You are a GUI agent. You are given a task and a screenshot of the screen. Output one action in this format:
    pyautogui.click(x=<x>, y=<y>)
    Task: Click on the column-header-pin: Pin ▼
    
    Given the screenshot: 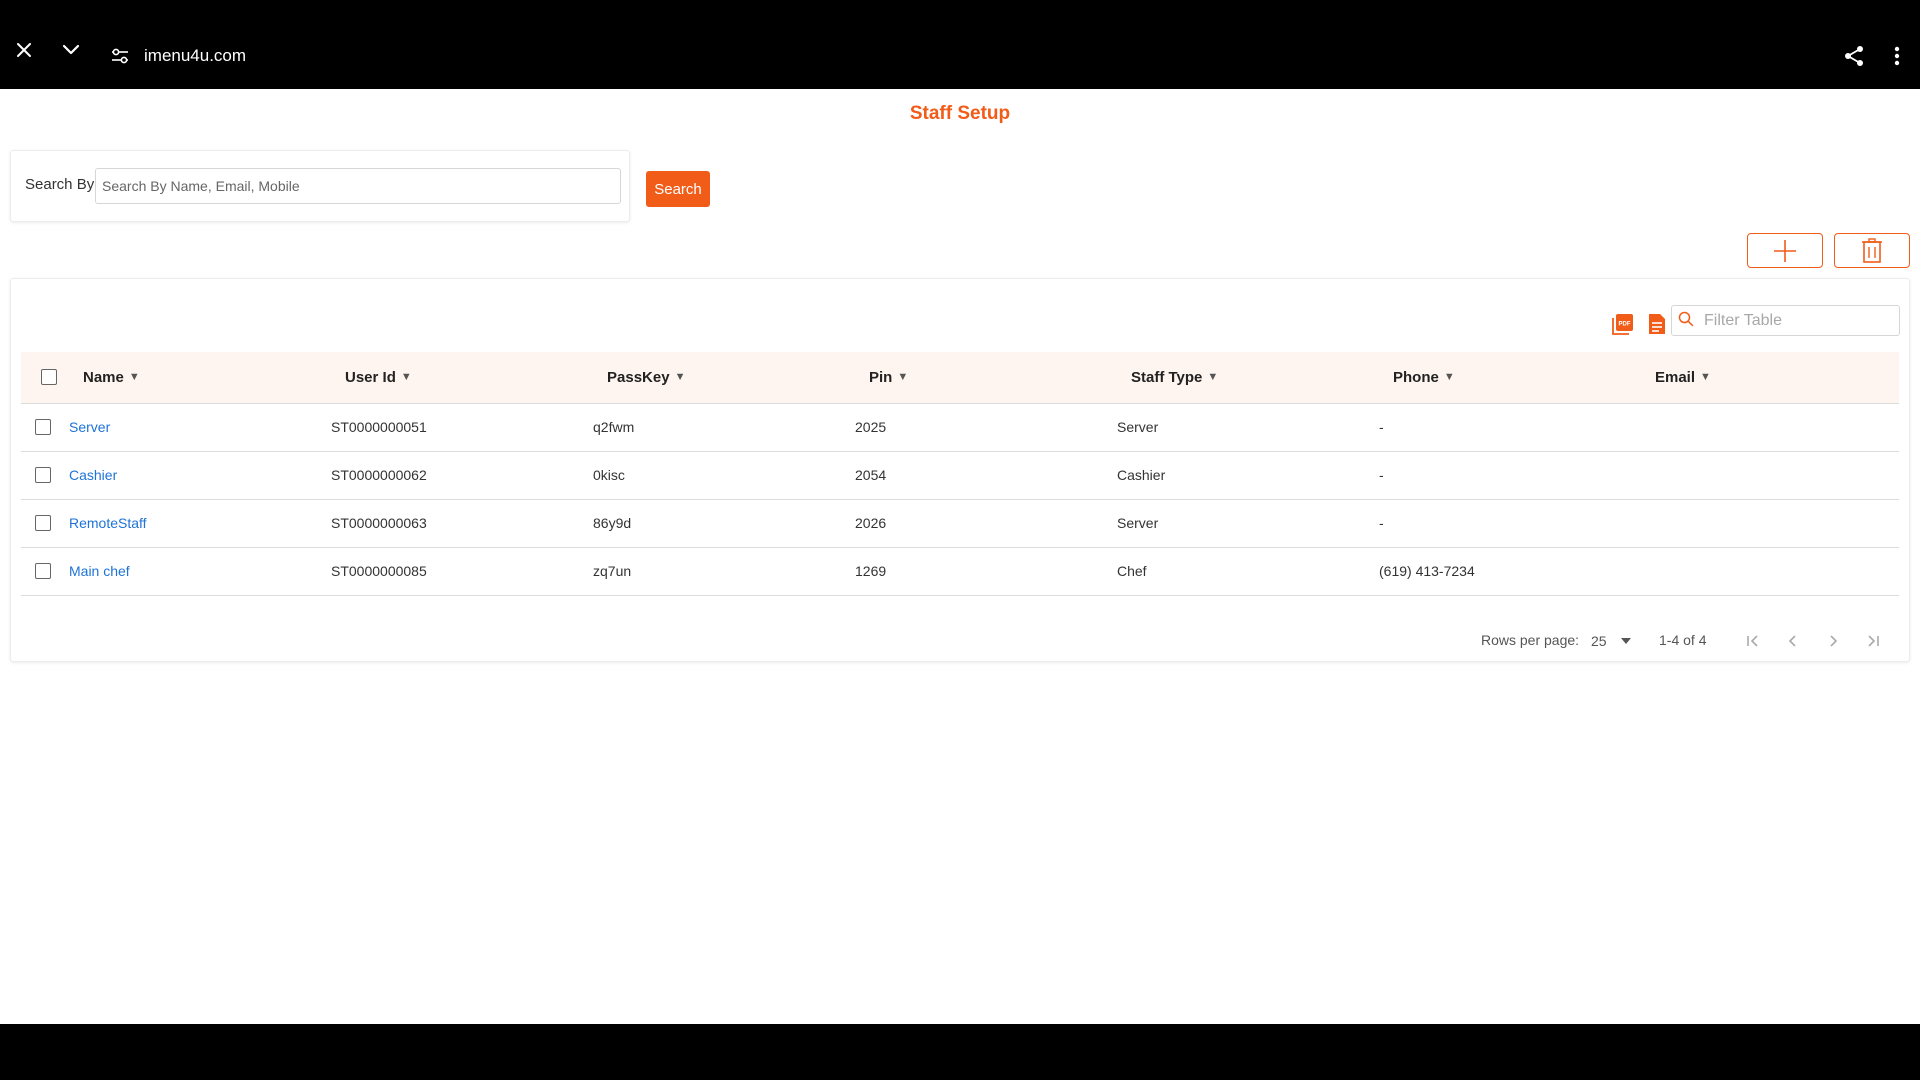 What is the action you would take?
    pyautogui.click(x=986, y=378)
    